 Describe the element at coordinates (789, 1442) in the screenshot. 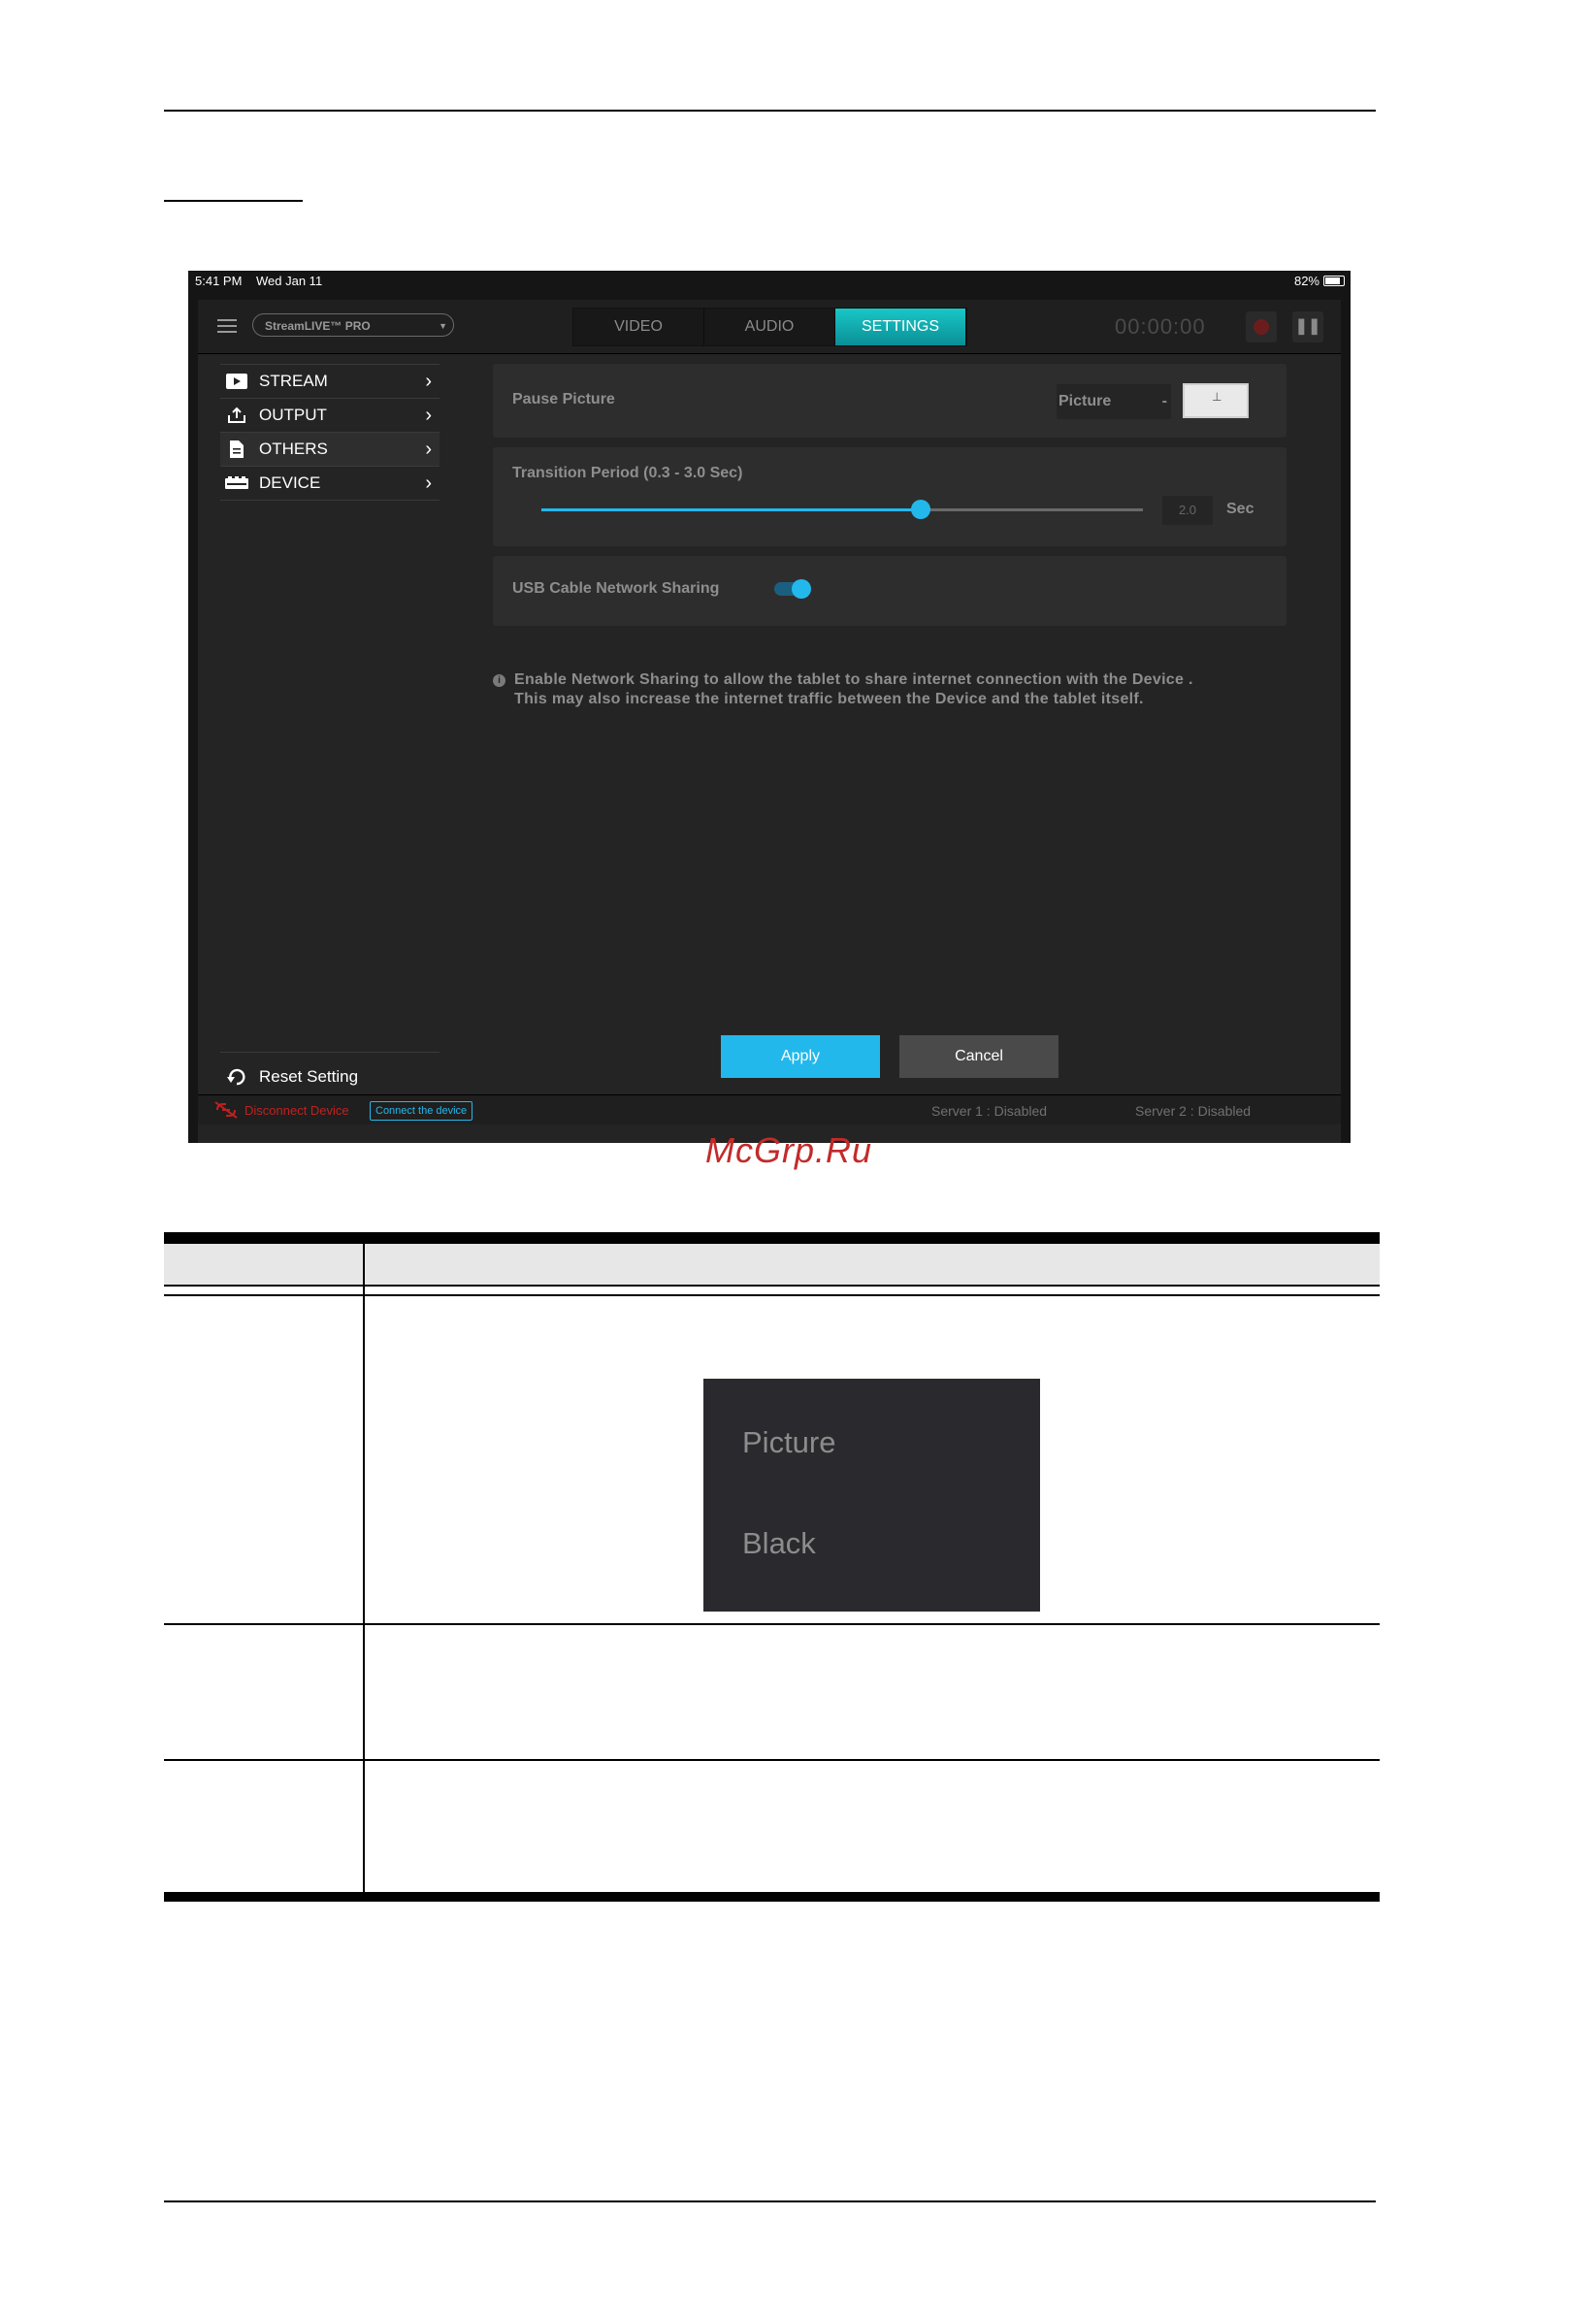

I see `menu-option-picture: Picture` at that location.